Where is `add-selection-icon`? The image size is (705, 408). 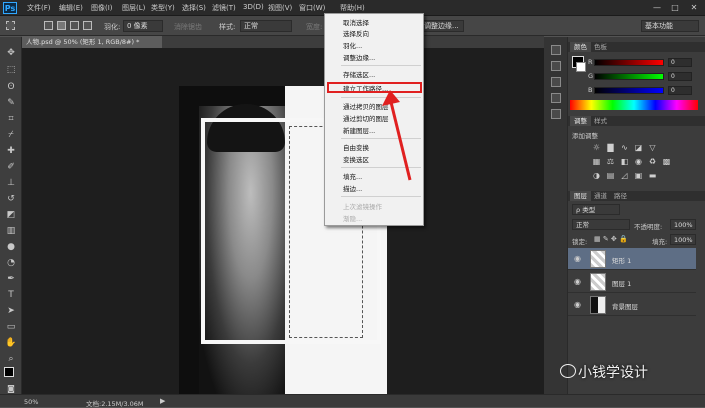
add-selection-icon is located at coordinates (61, 25).